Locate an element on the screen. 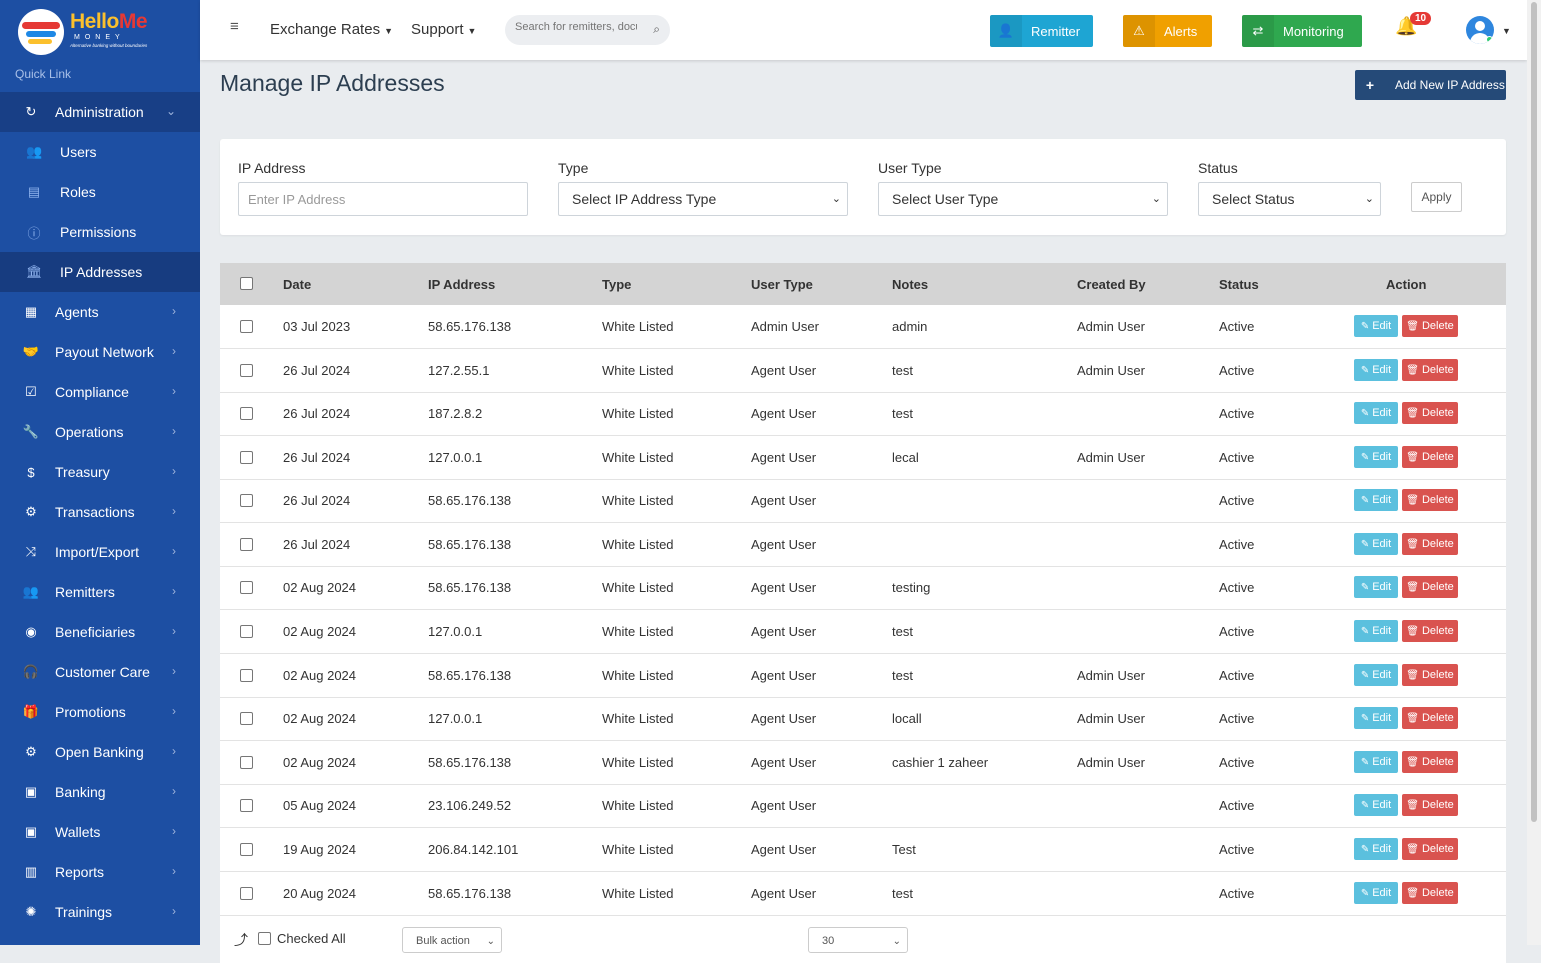 The height and width of the screenshot is (963, 1541). sidebar-item-trainings: ✺ Trainings › is located at coordinates (100, 912).